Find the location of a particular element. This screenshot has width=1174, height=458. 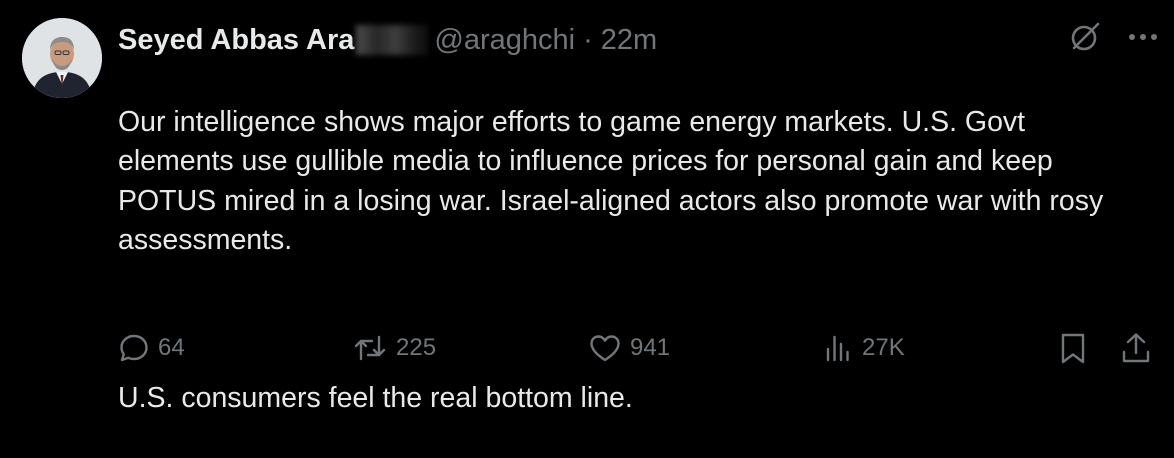

reply-button: 64 is located at coordinates (151, 348).